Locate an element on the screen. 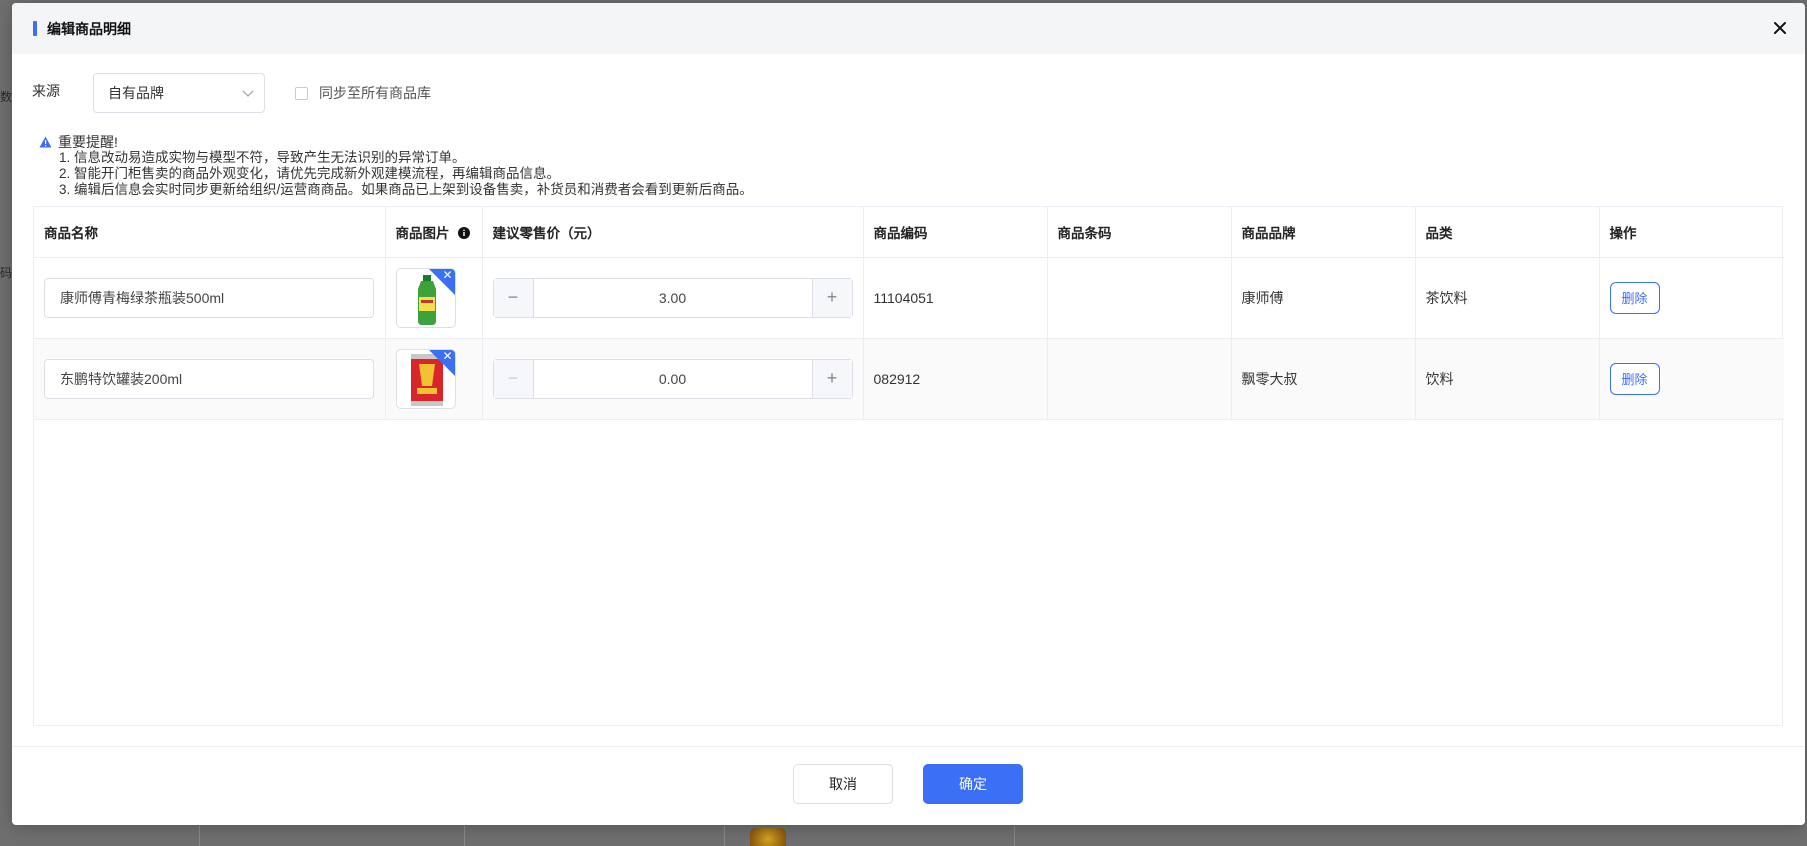  product-code: 082912 is located at coordinates (955, 379).